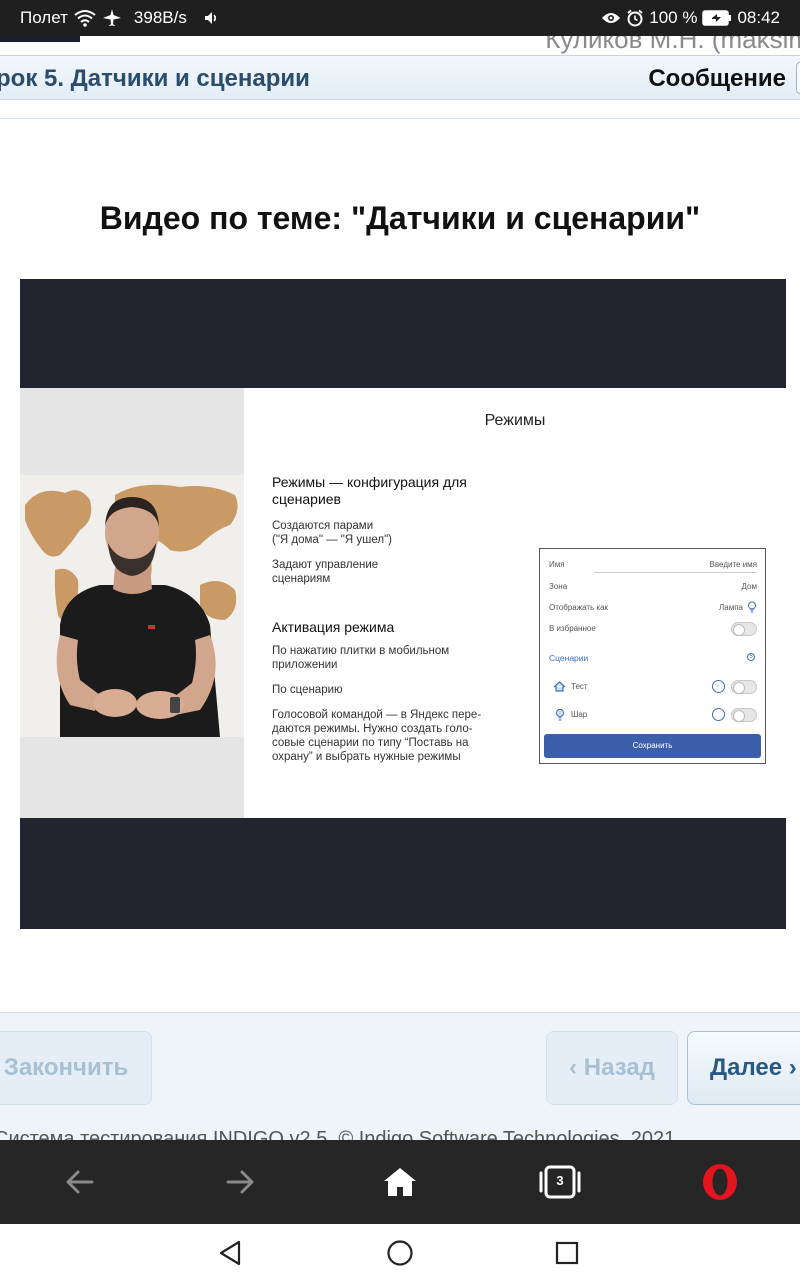 Image resolution: width=800 pixels, height=1280 pixels. Describe the element at coordinates (80, 1182) in the screenshot. I see `back-arrow-icon` at that location.